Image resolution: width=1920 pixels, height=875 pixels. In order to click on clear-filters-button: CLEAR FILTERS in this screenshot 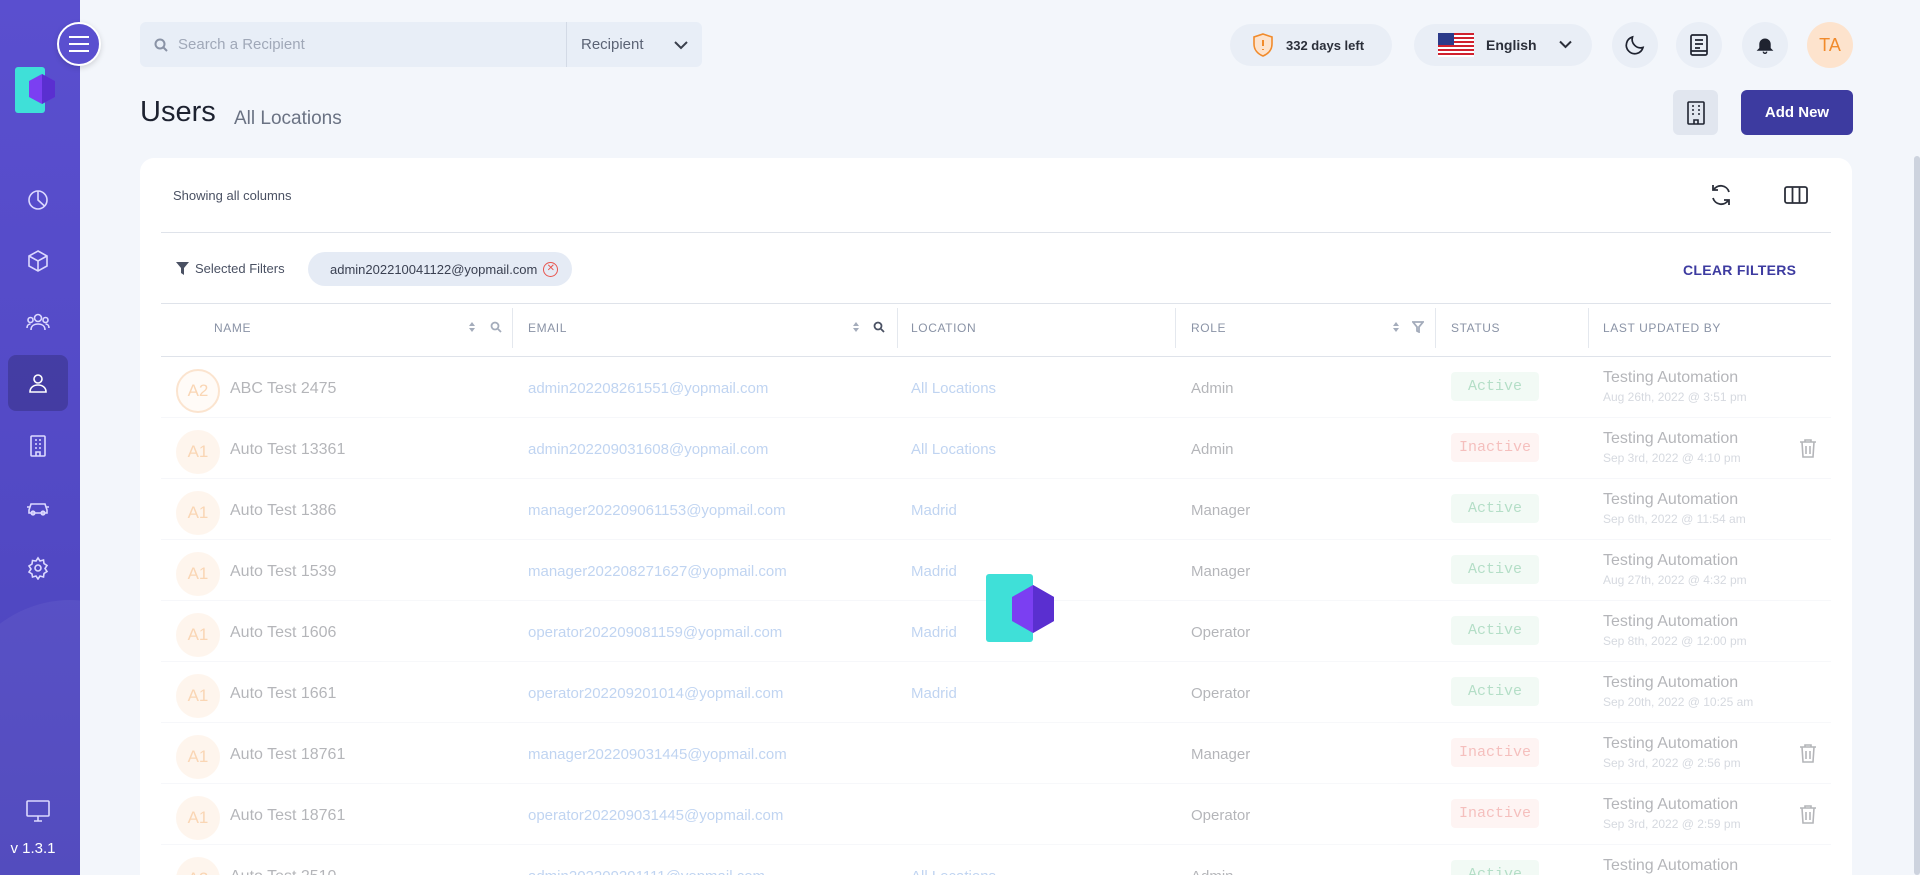, I will do `click(1739, 270)`.